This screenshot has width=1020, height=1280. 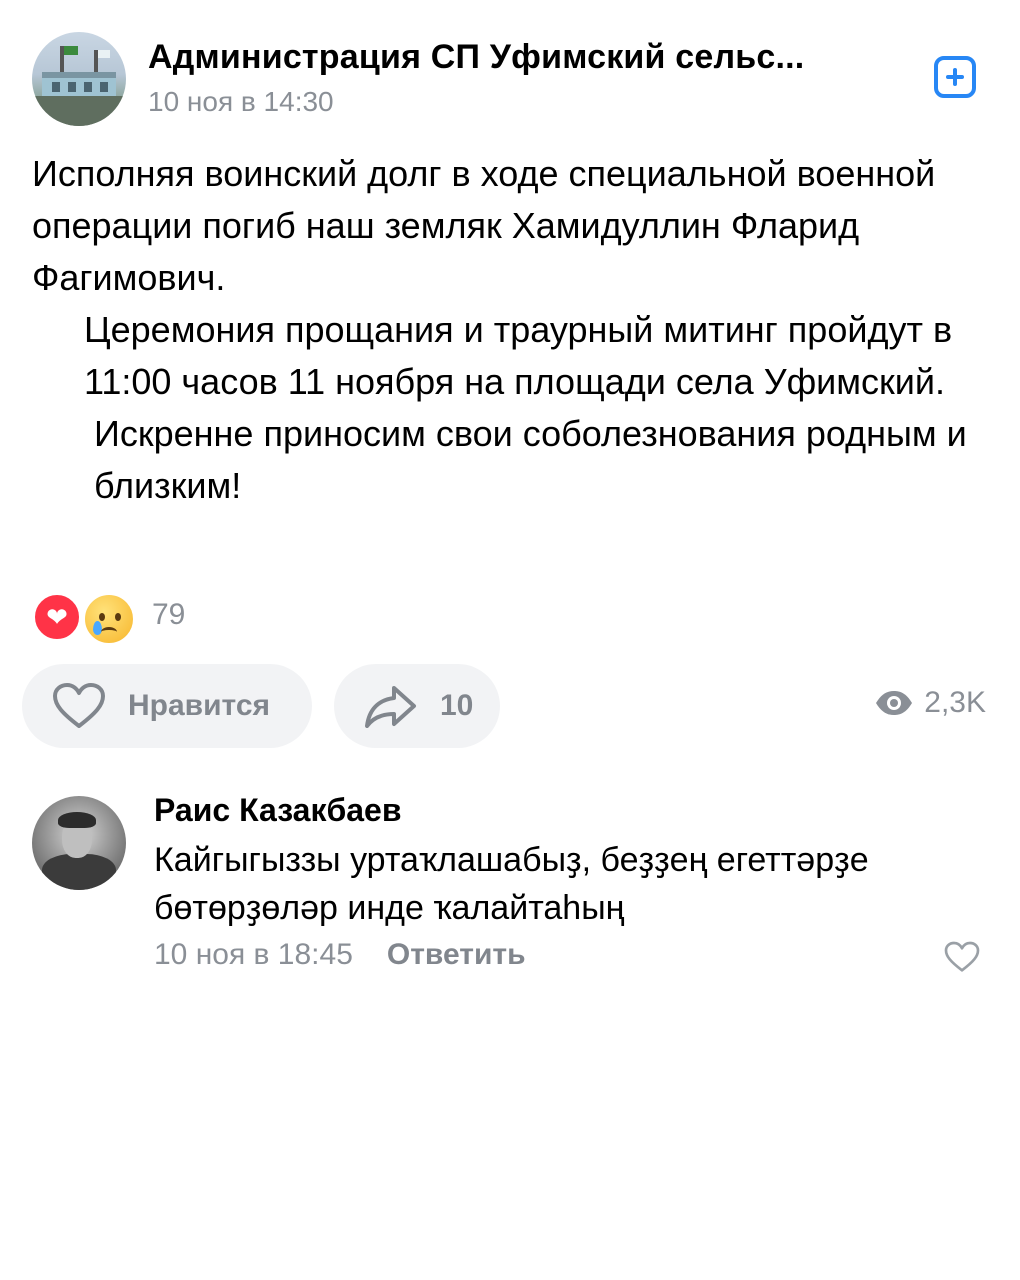 What do you see at coordinates (457, 705) in the screenshot?
I see `share-count: 10` at bounding box center [457, 705].